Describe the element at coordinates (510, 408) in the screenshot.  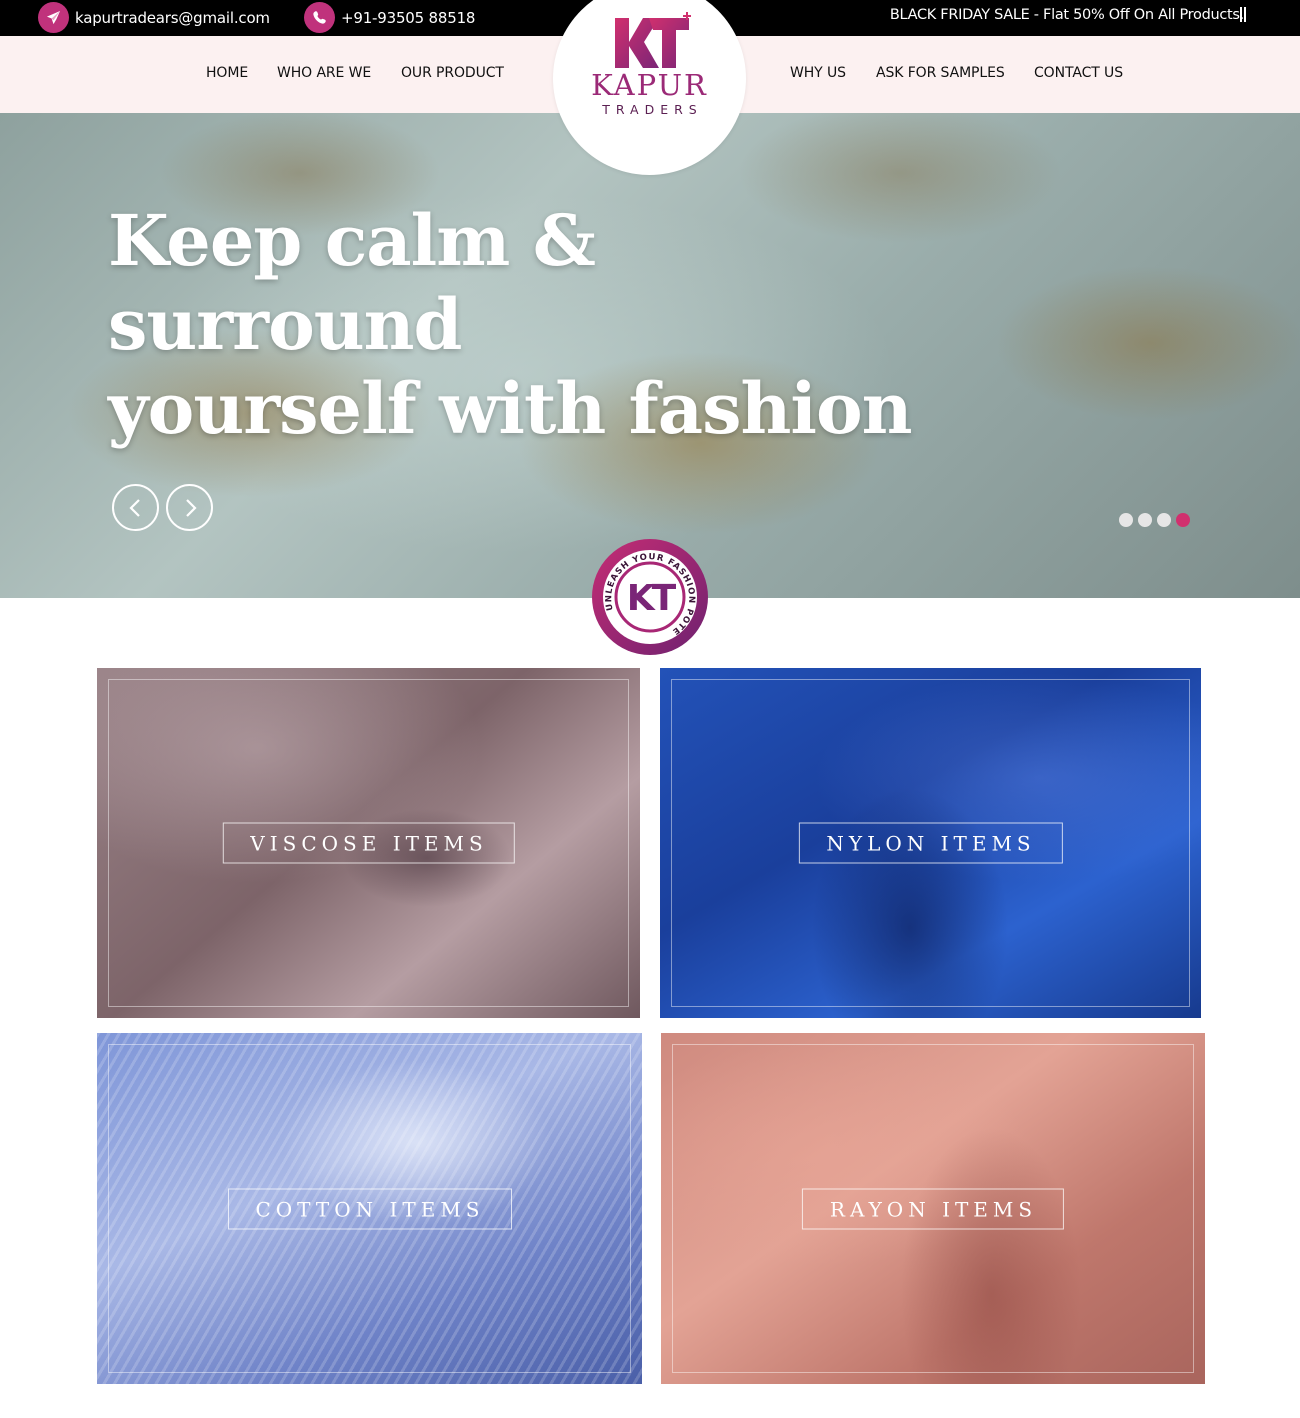
I see `hero-heading-line-2: yourself with fashion` at that location.